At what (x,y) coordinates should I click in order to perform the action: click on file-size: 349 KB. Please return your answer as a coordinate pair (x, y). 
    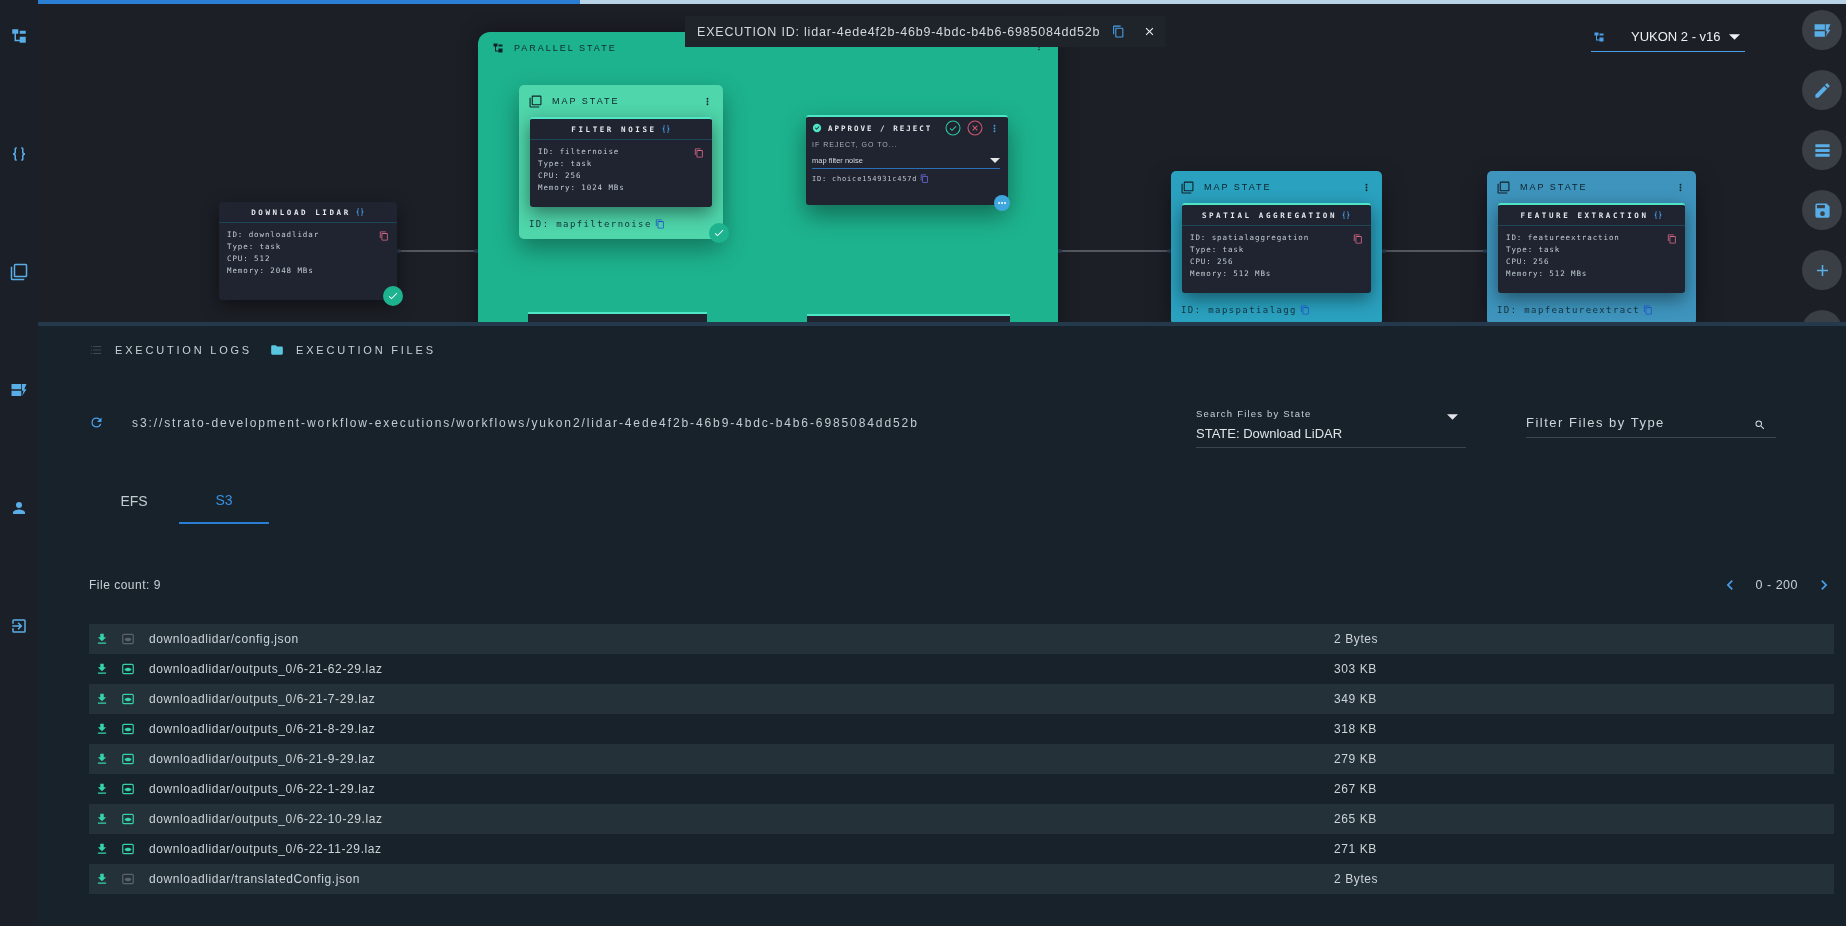
    Looking at the image, I should click on (1355, 699).